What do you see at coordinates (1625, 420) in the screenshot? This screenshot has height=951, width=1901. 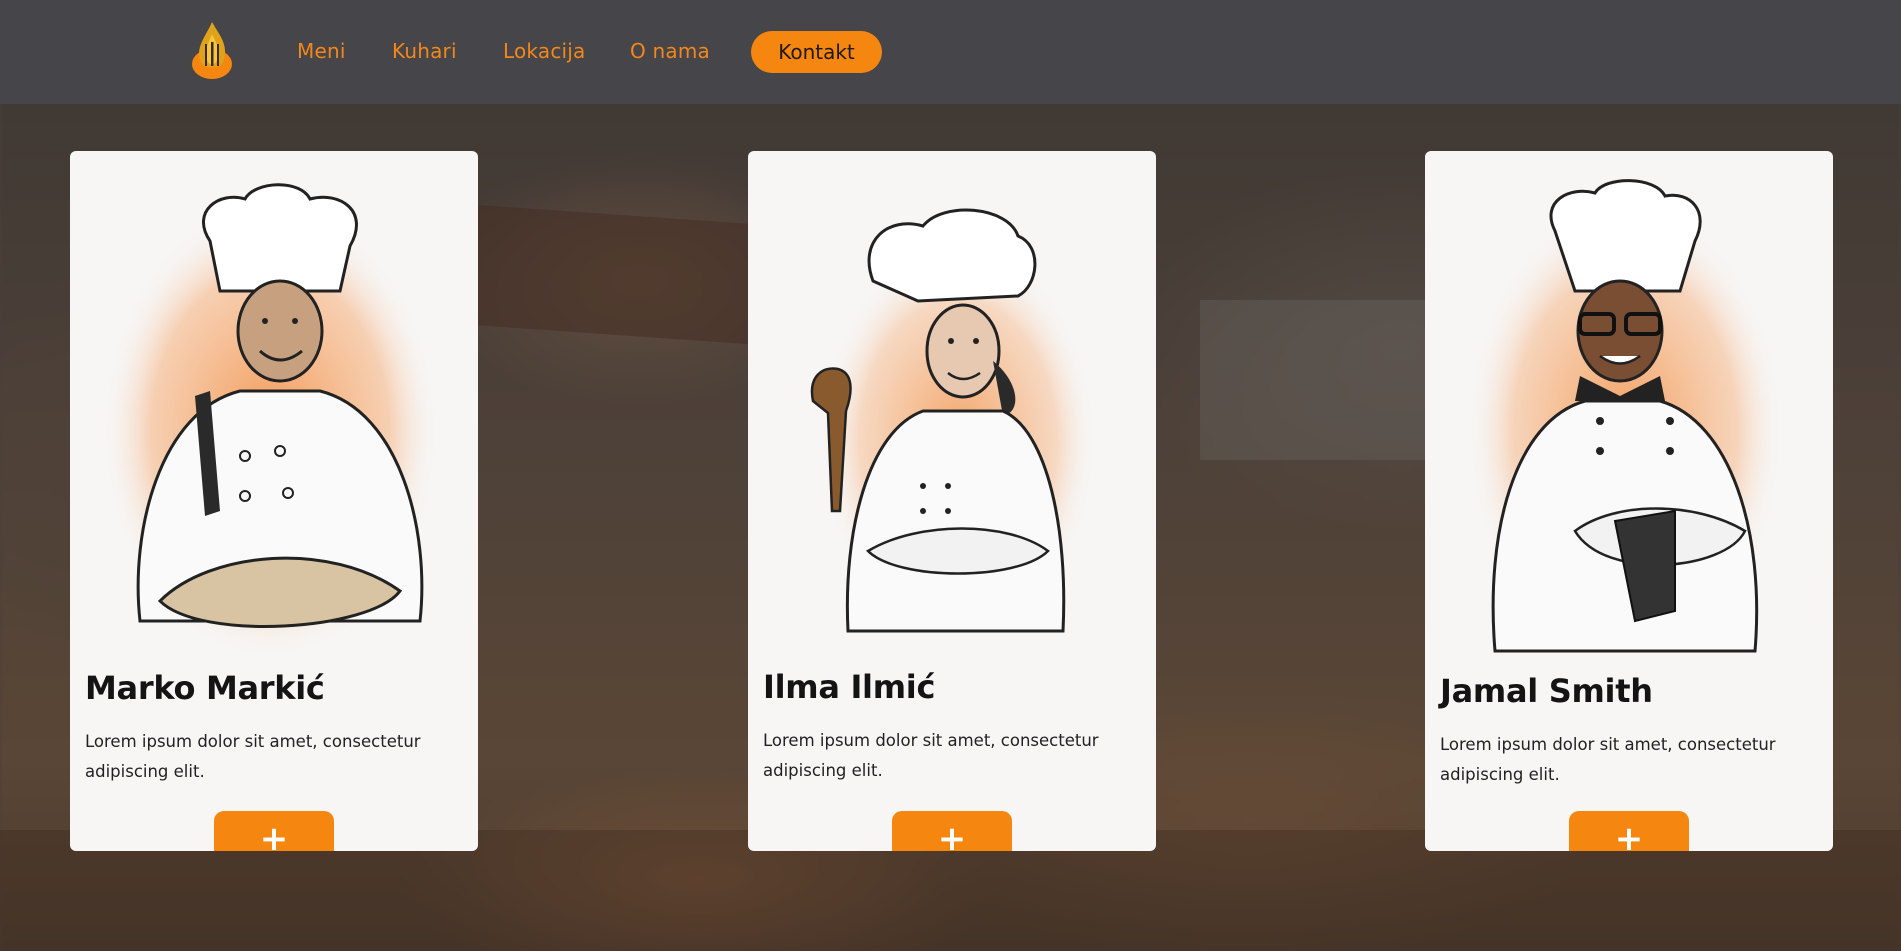 I see `chef-arms-crossed-illustration` at bounding box center [1625, 420].